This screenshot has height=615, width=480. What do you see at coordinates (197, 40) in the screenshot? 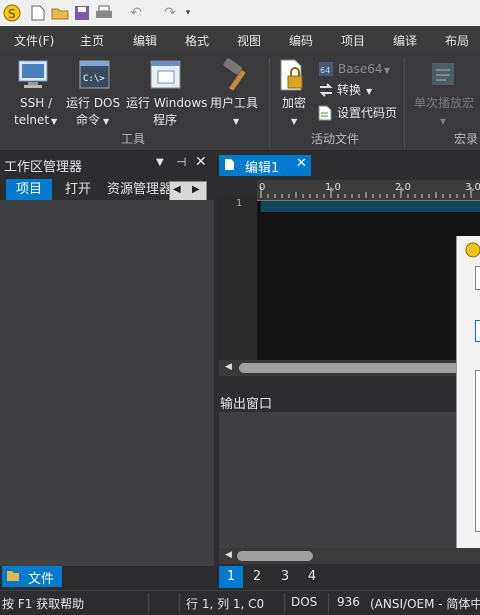
I see `menu-format: 格式` at bounding box center [197, 40].